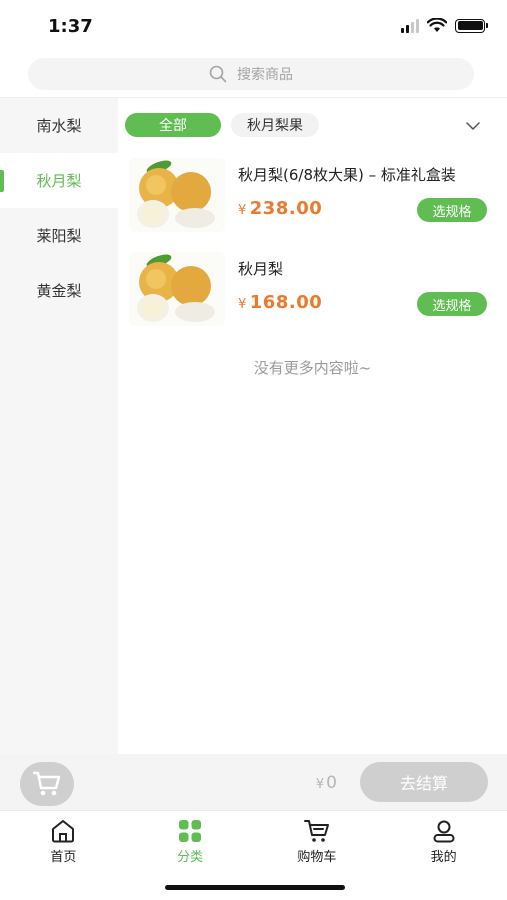 The image size is (507, 900). I want to click on wifi-icon, so click(437, 25).